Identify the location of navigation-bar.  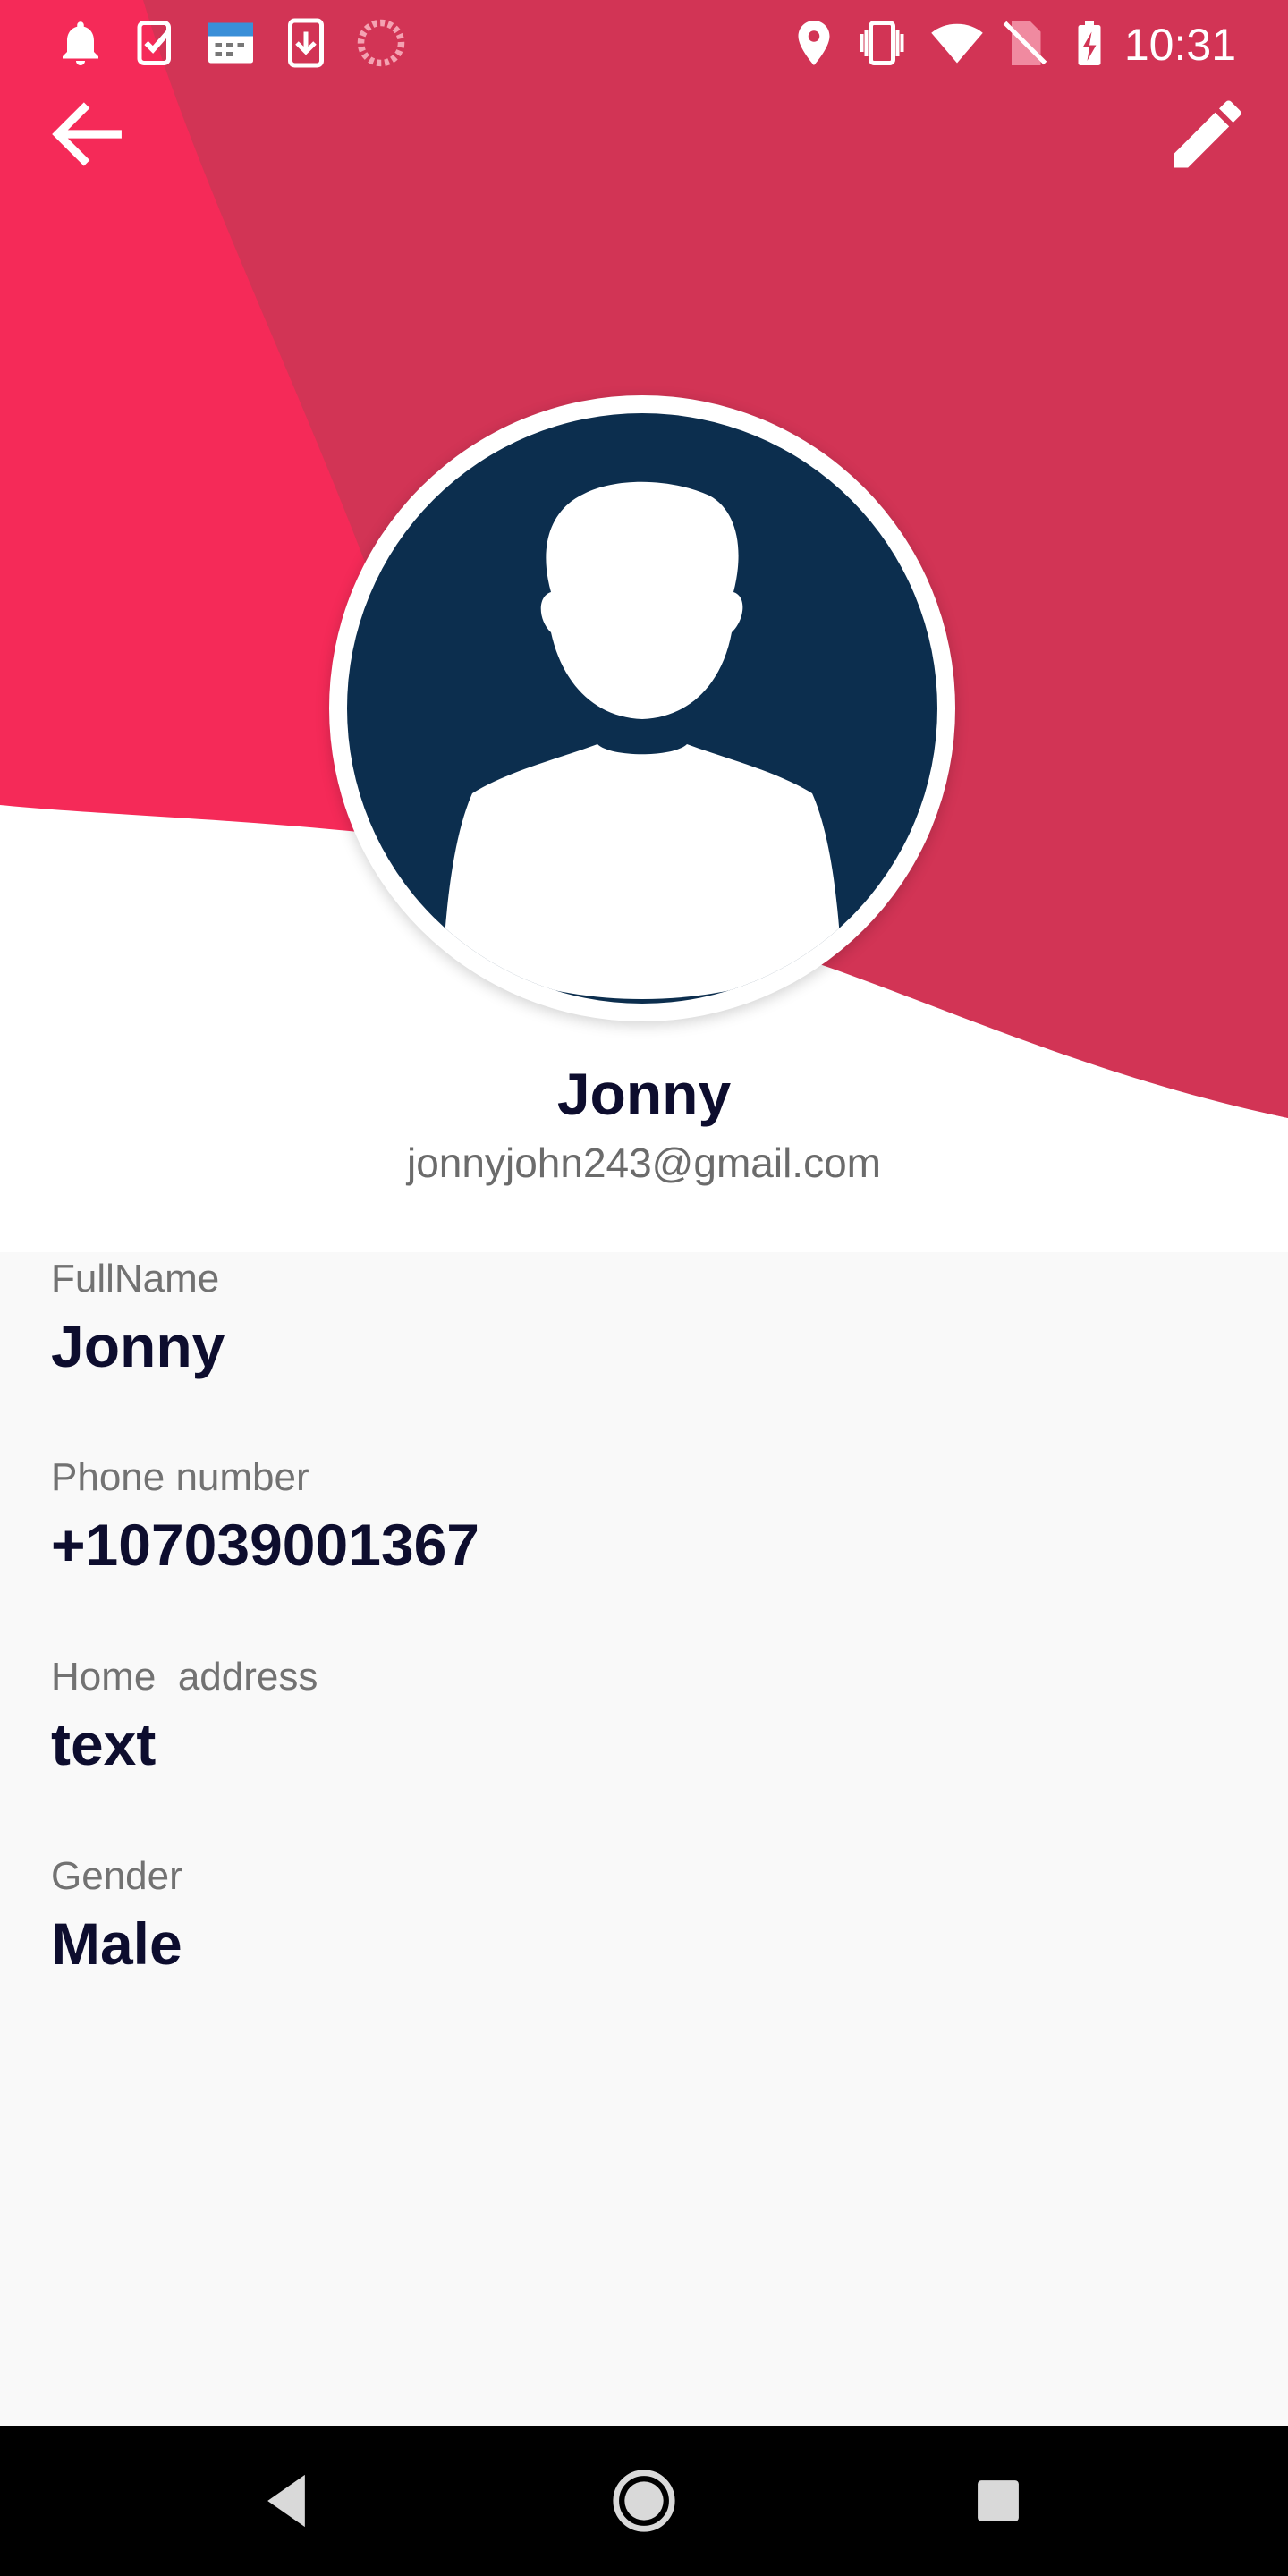
(644, 2501).